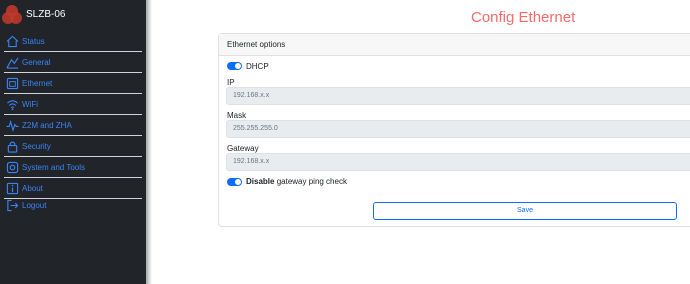  Describe the element at coordinates (234, 182) in the screenshot. I see `ping-check-toggle` at that location.